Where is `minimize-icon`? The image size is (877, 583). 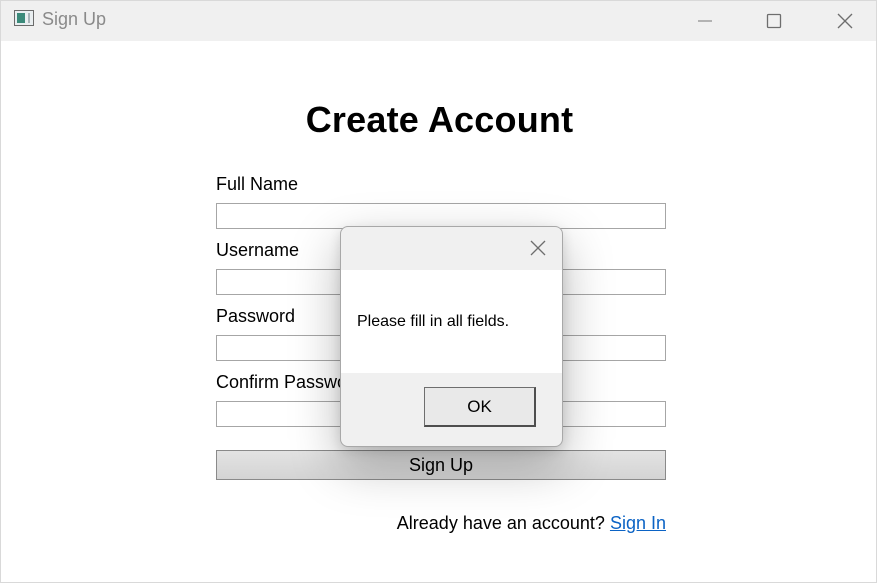 minimize-icon is located at coordinates (705, 21).